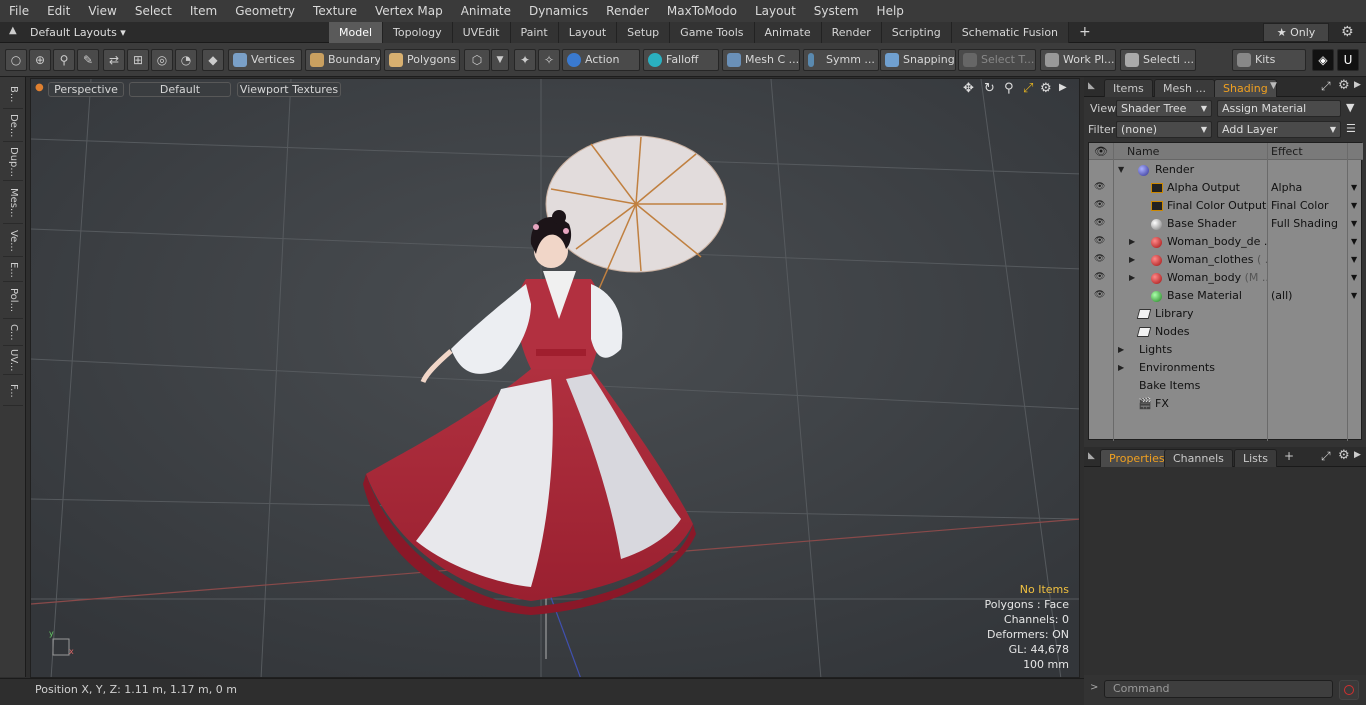 The image size is (1366, 705). Describe the element at coordinates (1046, 88) in the screenshot. I see `viewport-gear-icon: ⚙` at that location.